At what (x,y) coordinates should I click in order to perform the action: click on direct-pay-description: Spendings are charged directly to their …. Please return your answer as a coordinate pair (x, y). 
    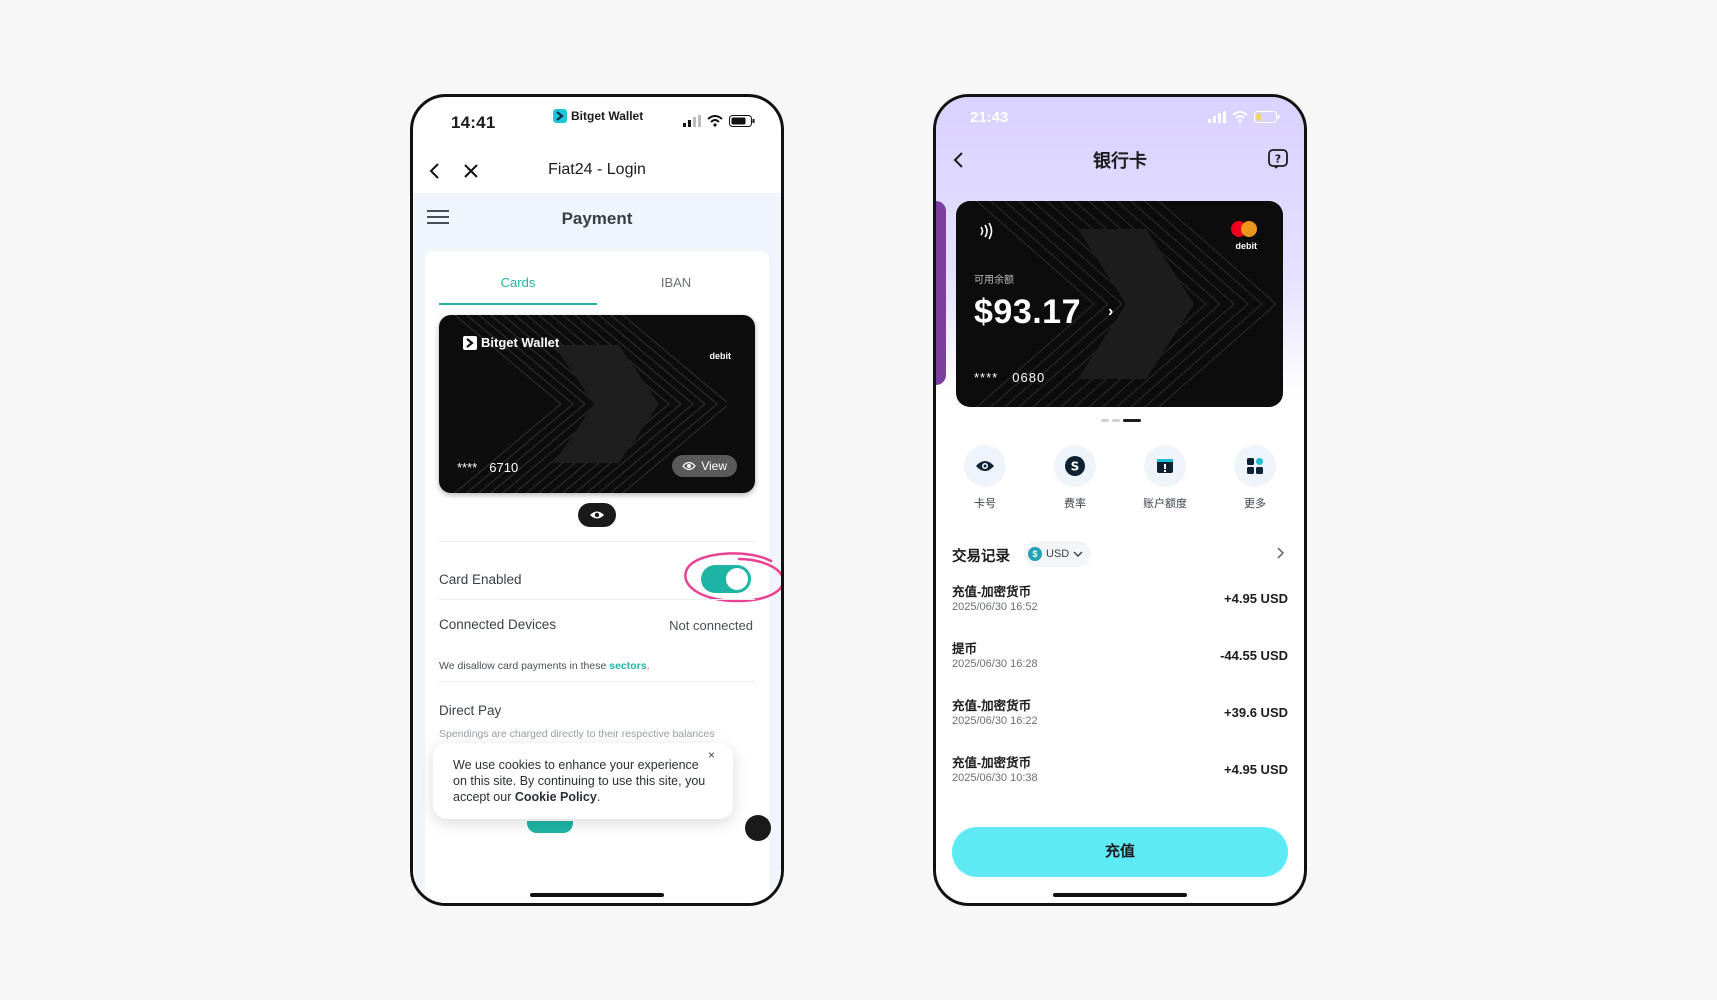
    Looking at the image, I should click on (577, 734).